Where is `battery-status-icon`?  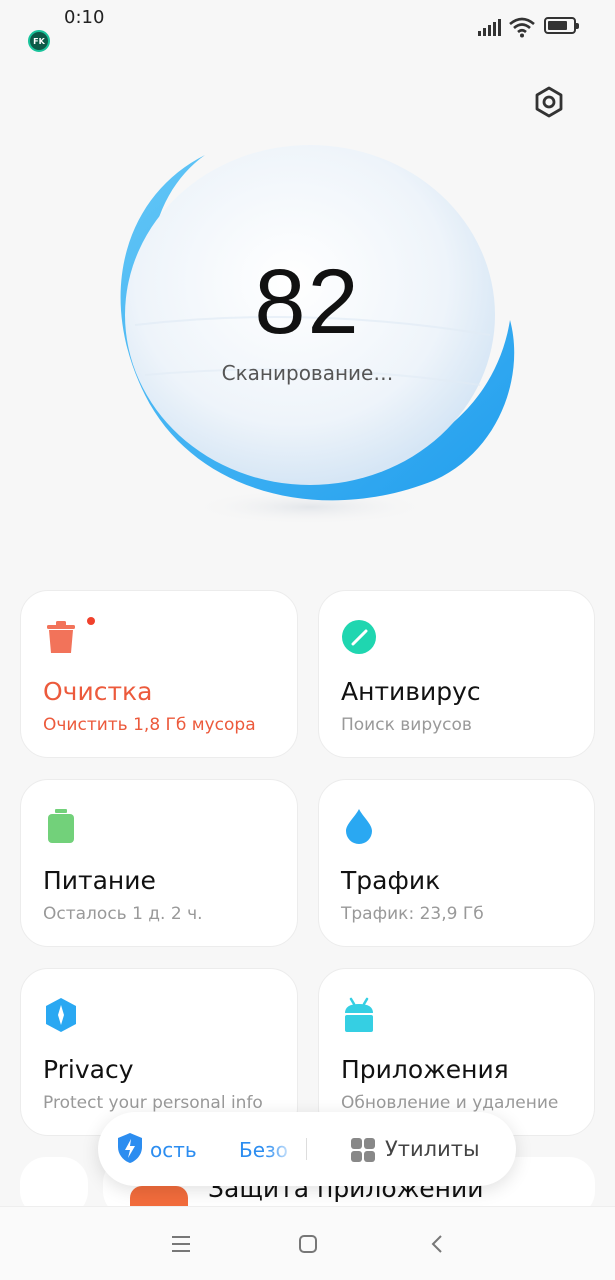
battery-status-icon is located at coordinates (561, 25).